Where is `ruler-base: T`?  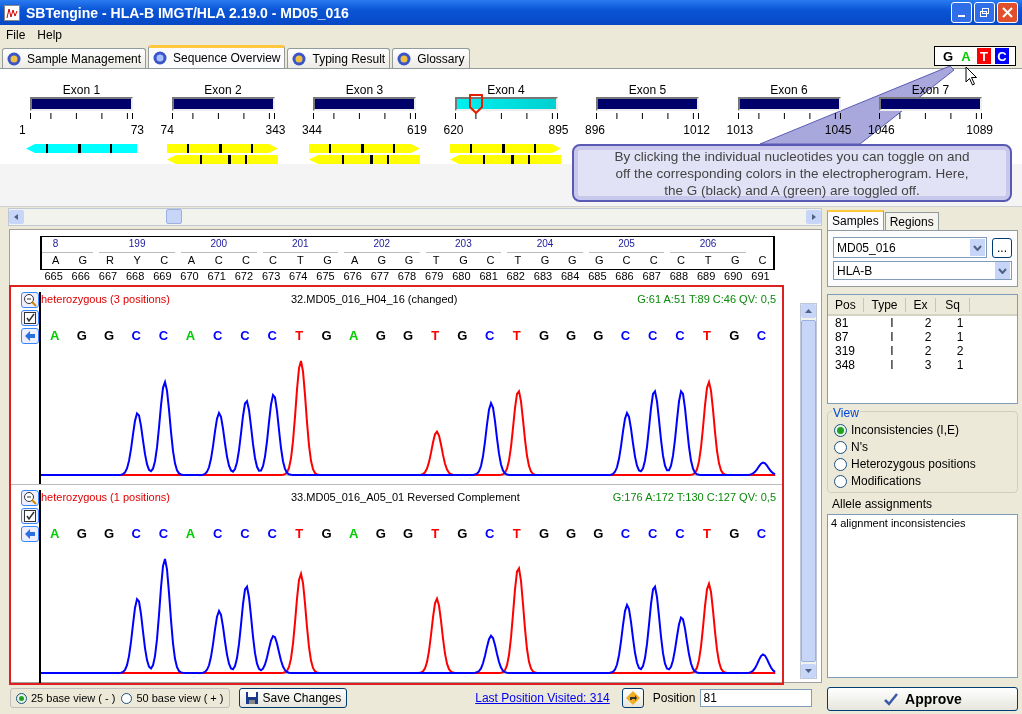
ruler-base: T is located at coordinates (300, 260).